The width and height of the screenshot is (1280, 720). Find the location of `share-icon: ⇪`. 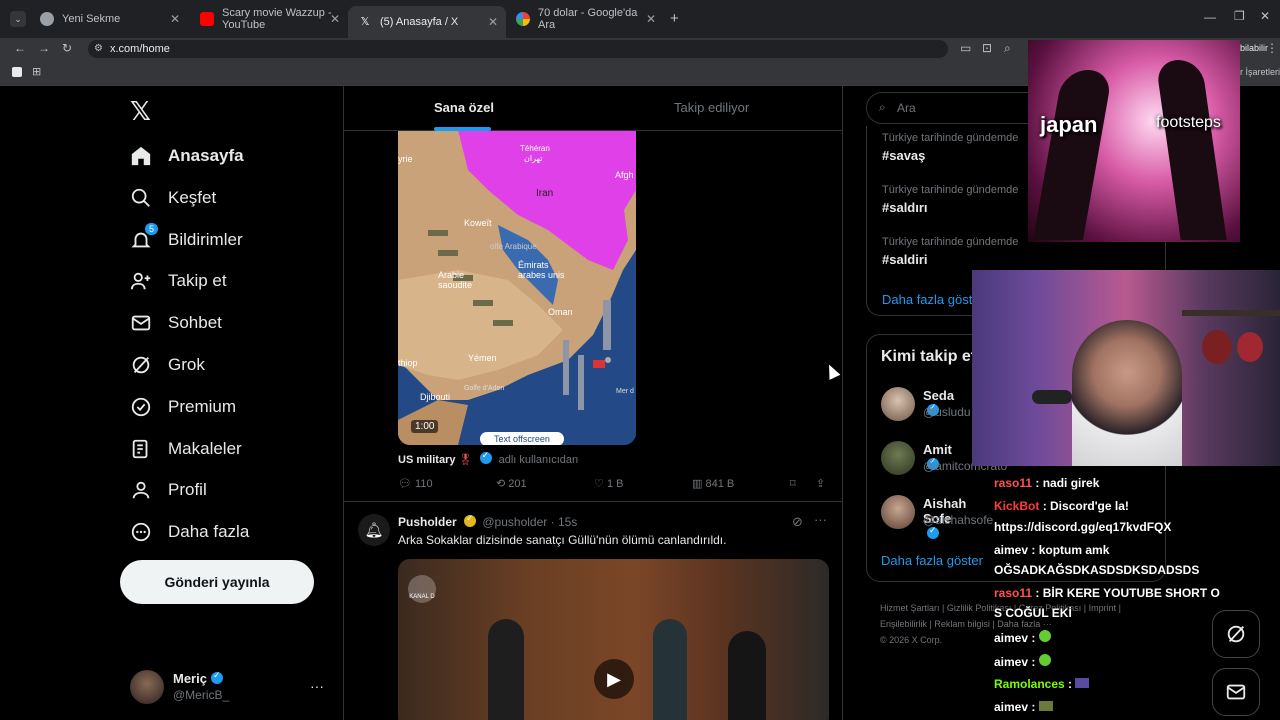

share-icon: ⇪ is located at coordinates (820, 483).